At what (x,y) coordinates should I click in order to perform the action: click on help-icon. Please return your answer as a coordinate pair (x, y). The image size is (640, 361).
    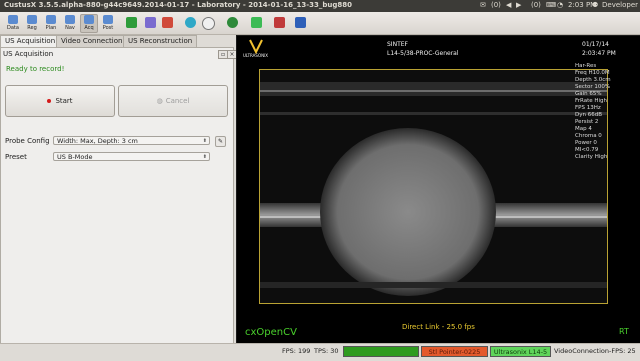
    Looking at the image, I should click on (300, 22).